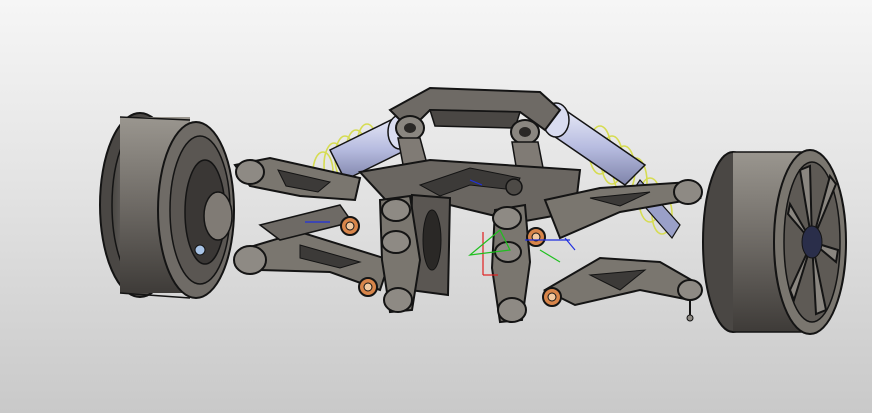 Image resolution: width=872 pixels, height=413 pixels. Describe the element at coordinates (368, 287) in the screenshot. I see `bolt-left-lower` at that location.